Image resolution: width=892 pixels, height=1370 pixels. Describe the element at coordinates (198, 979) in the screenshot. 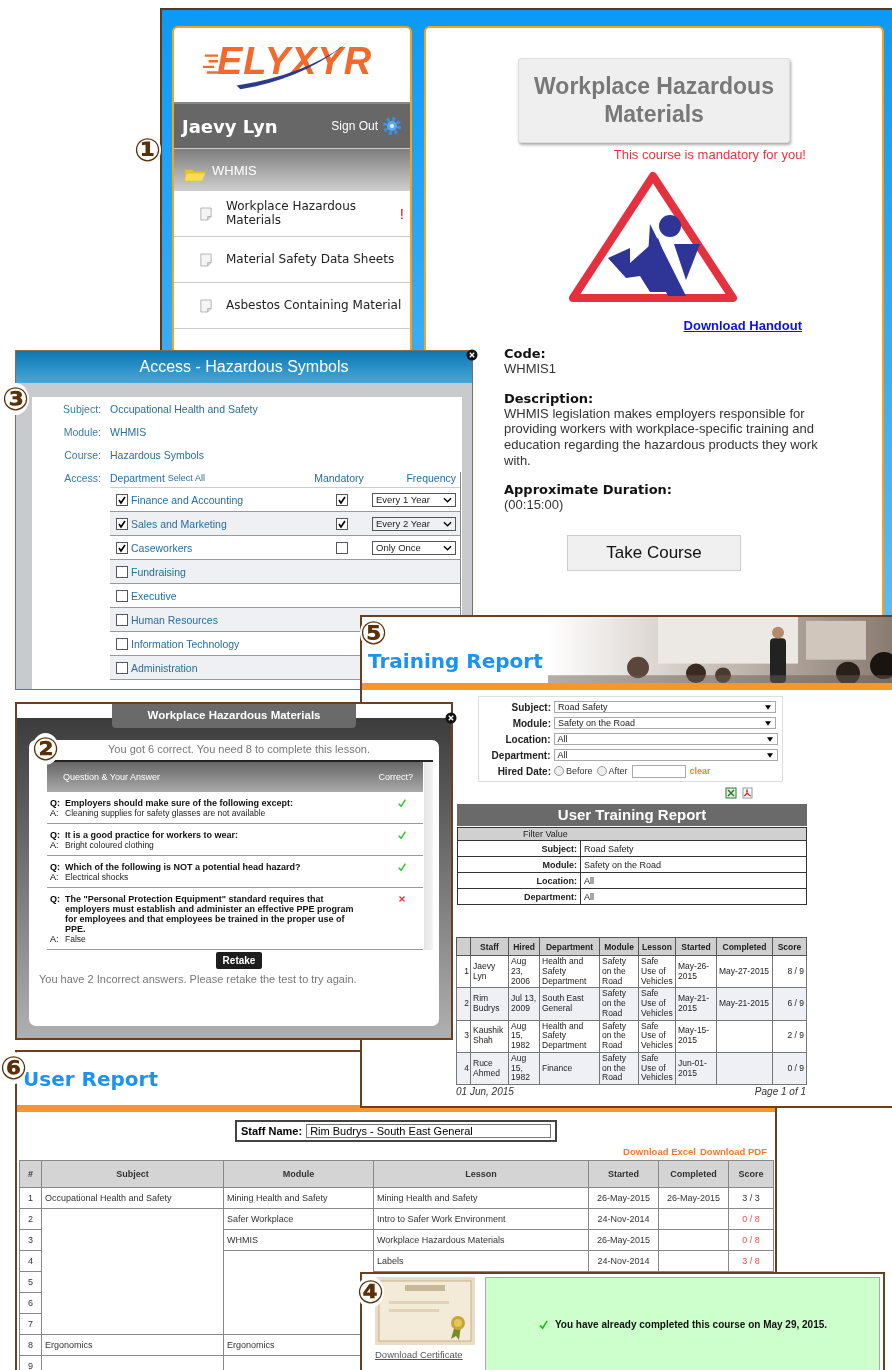

I see `message-text: You have 2 Incorrect answers. Please retake the test to try again.` at that location.